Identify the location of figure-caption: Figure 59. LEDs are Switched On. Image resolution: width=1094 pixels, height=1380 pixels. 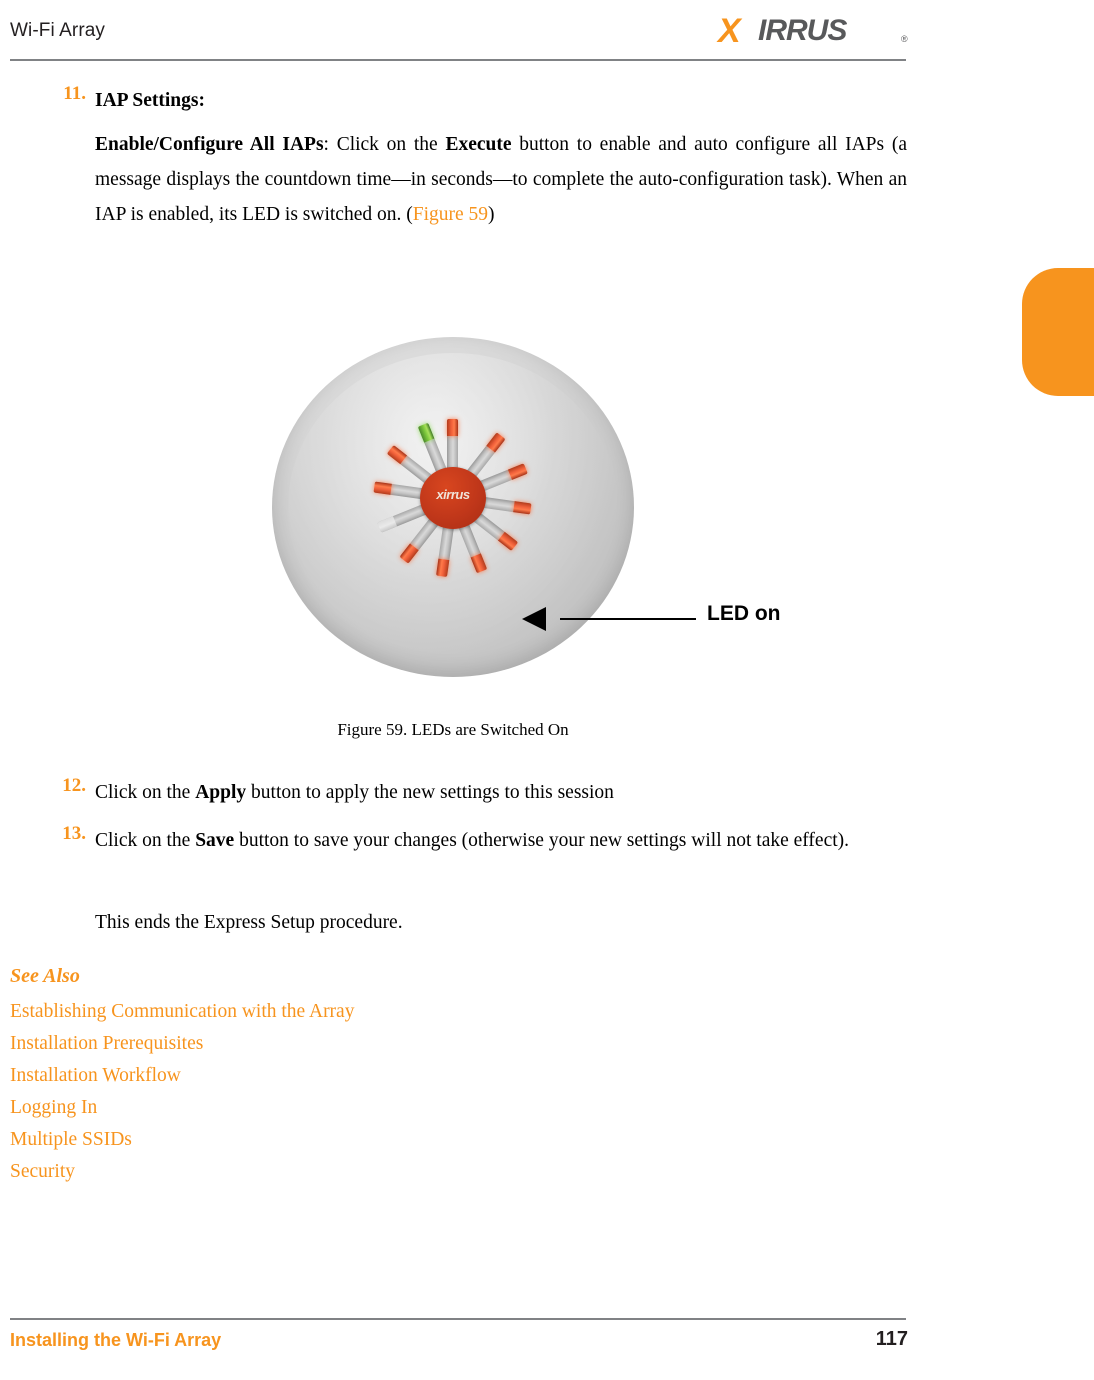
(453, 729).